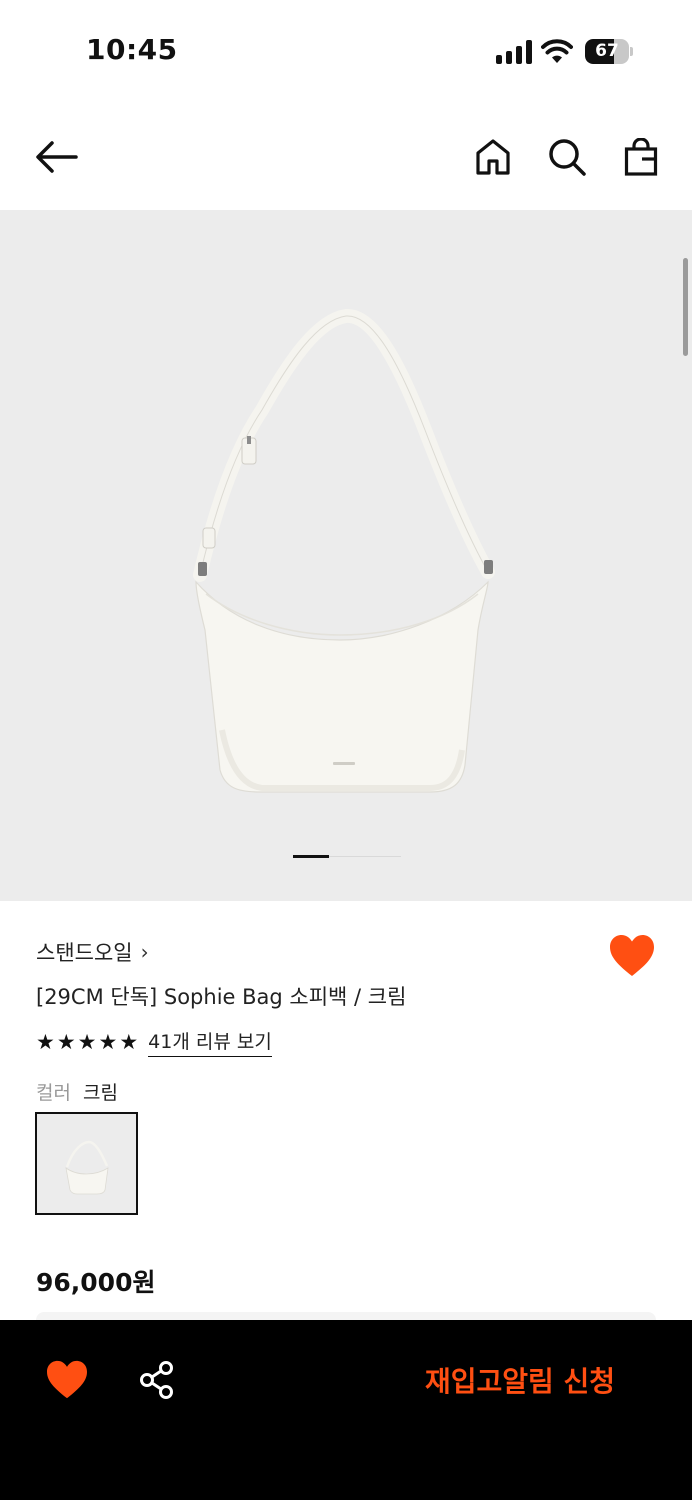 The width and height of the screenshot is (692, 1500). I want to click on status-bar: 10:45 67, so click(346, 50).